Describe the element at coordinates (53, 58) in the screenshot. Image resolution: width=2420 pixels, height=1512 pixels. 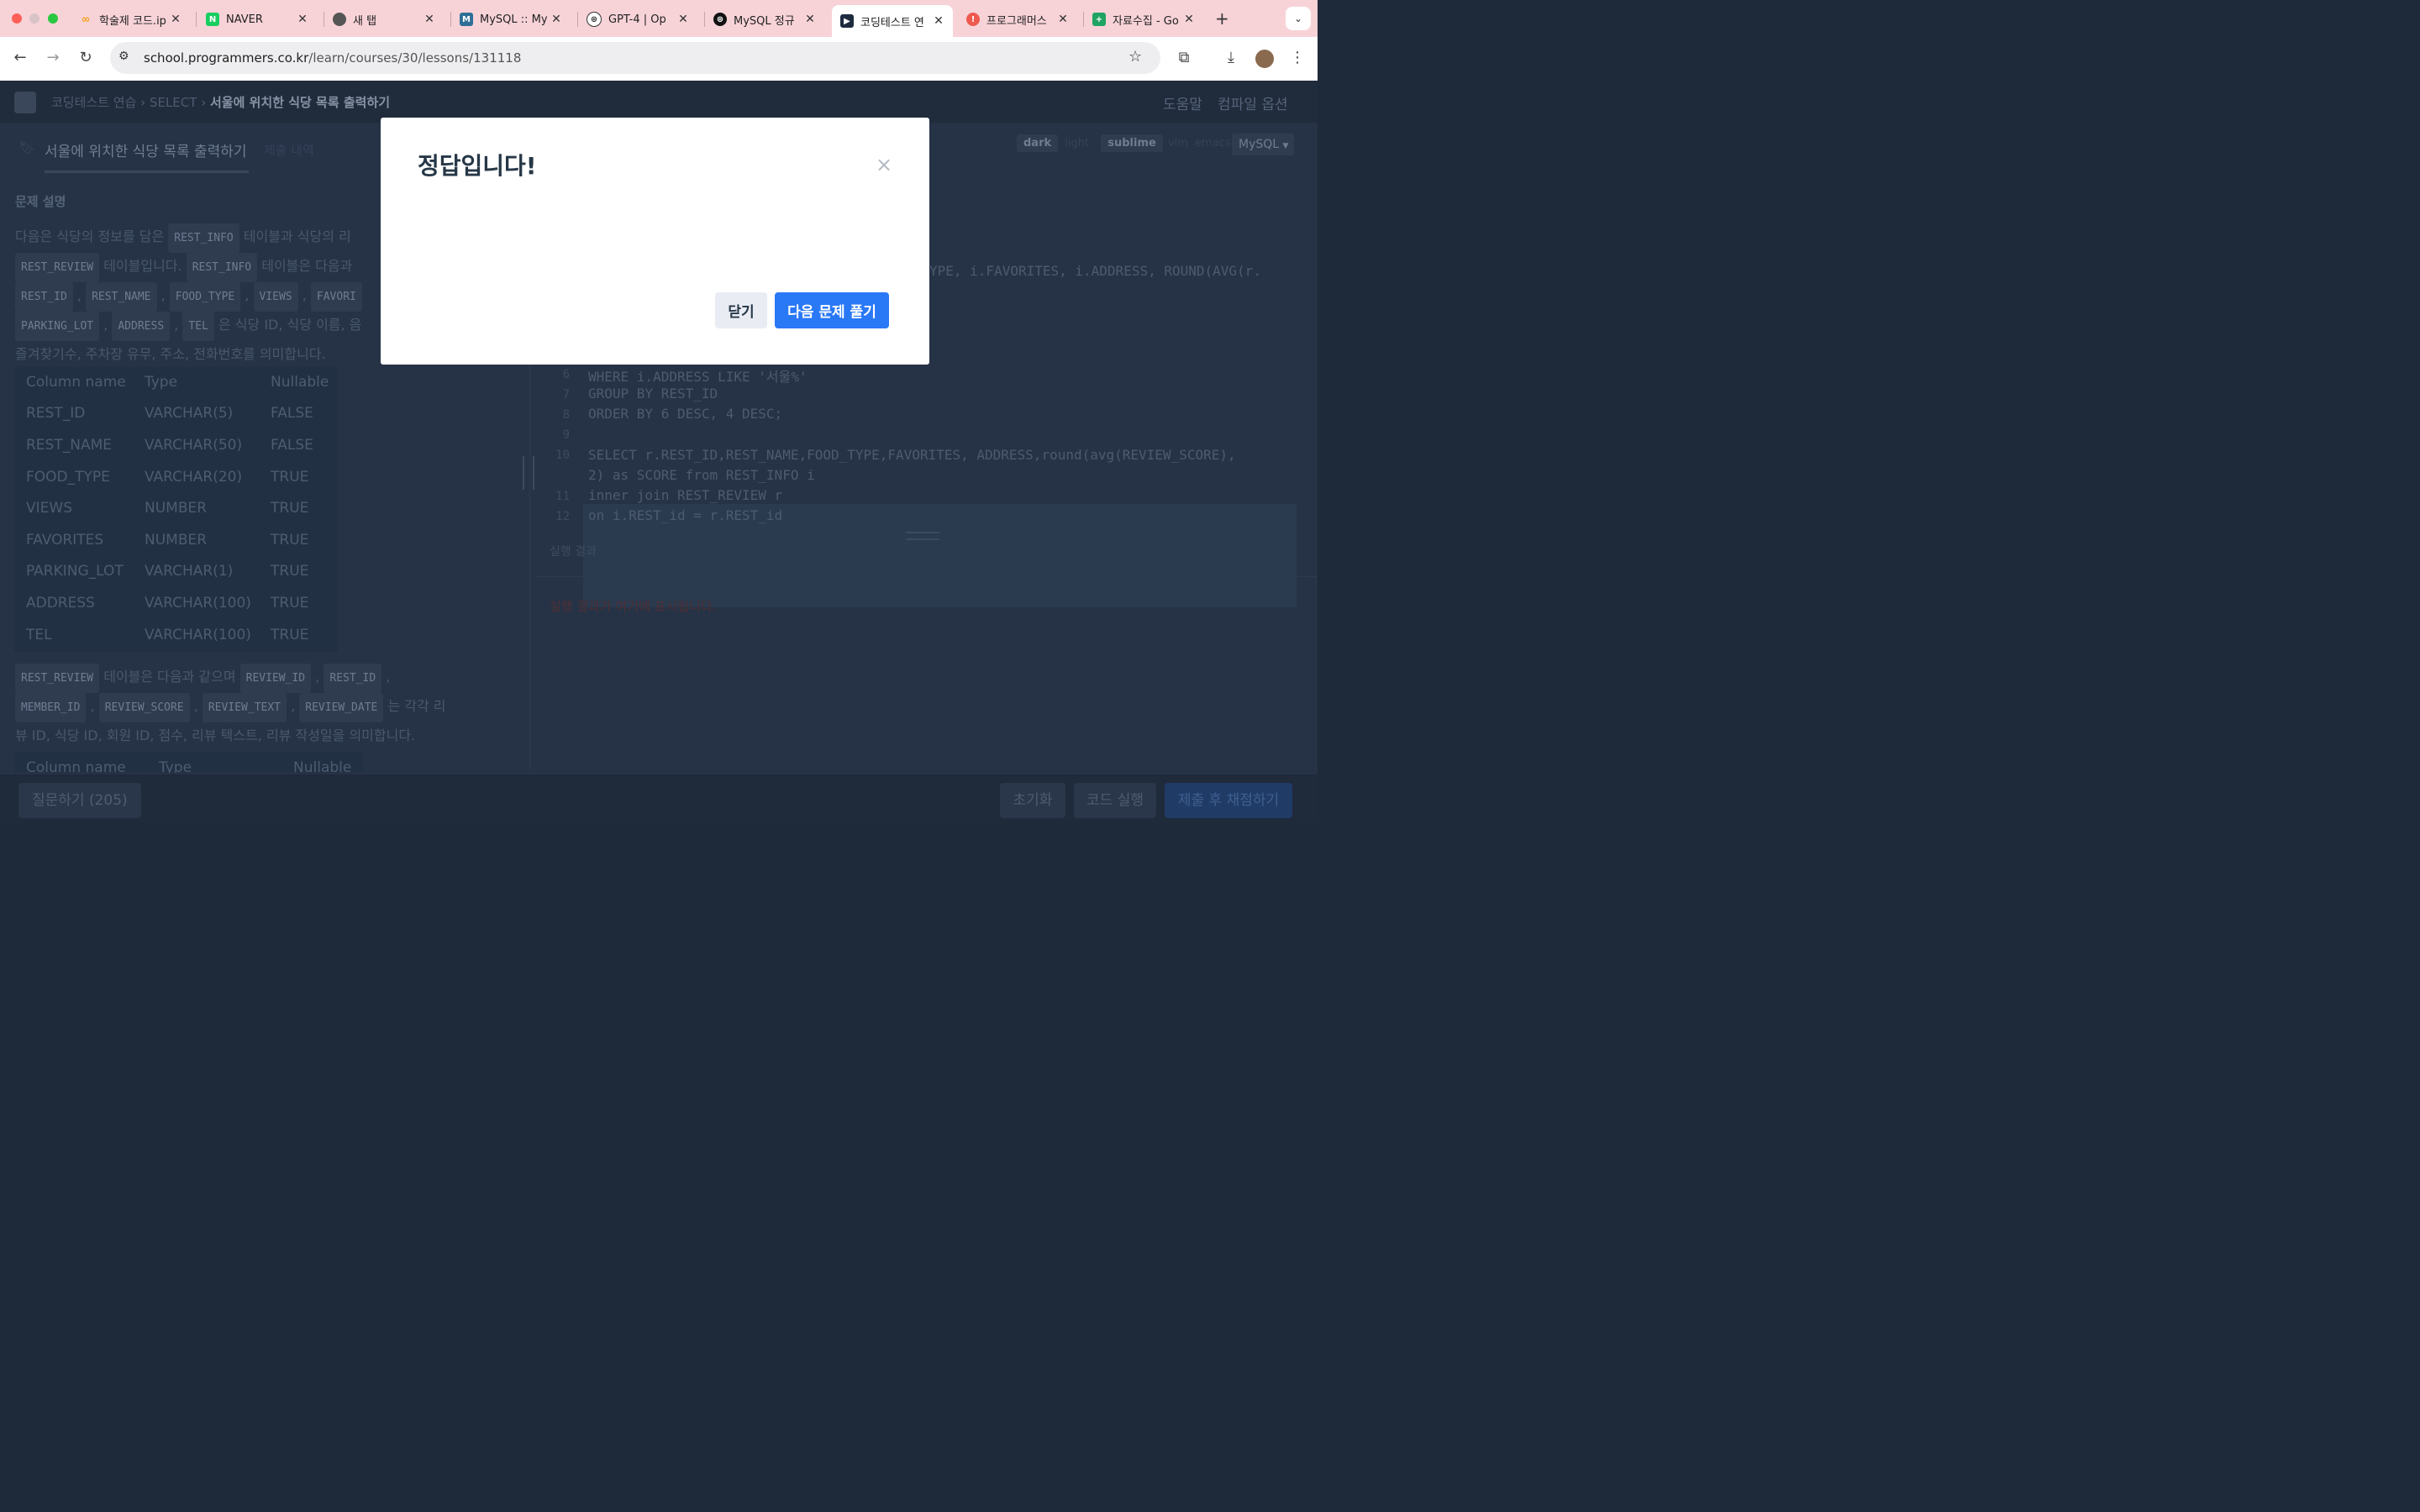
I see `forward-icon: →` at that location.